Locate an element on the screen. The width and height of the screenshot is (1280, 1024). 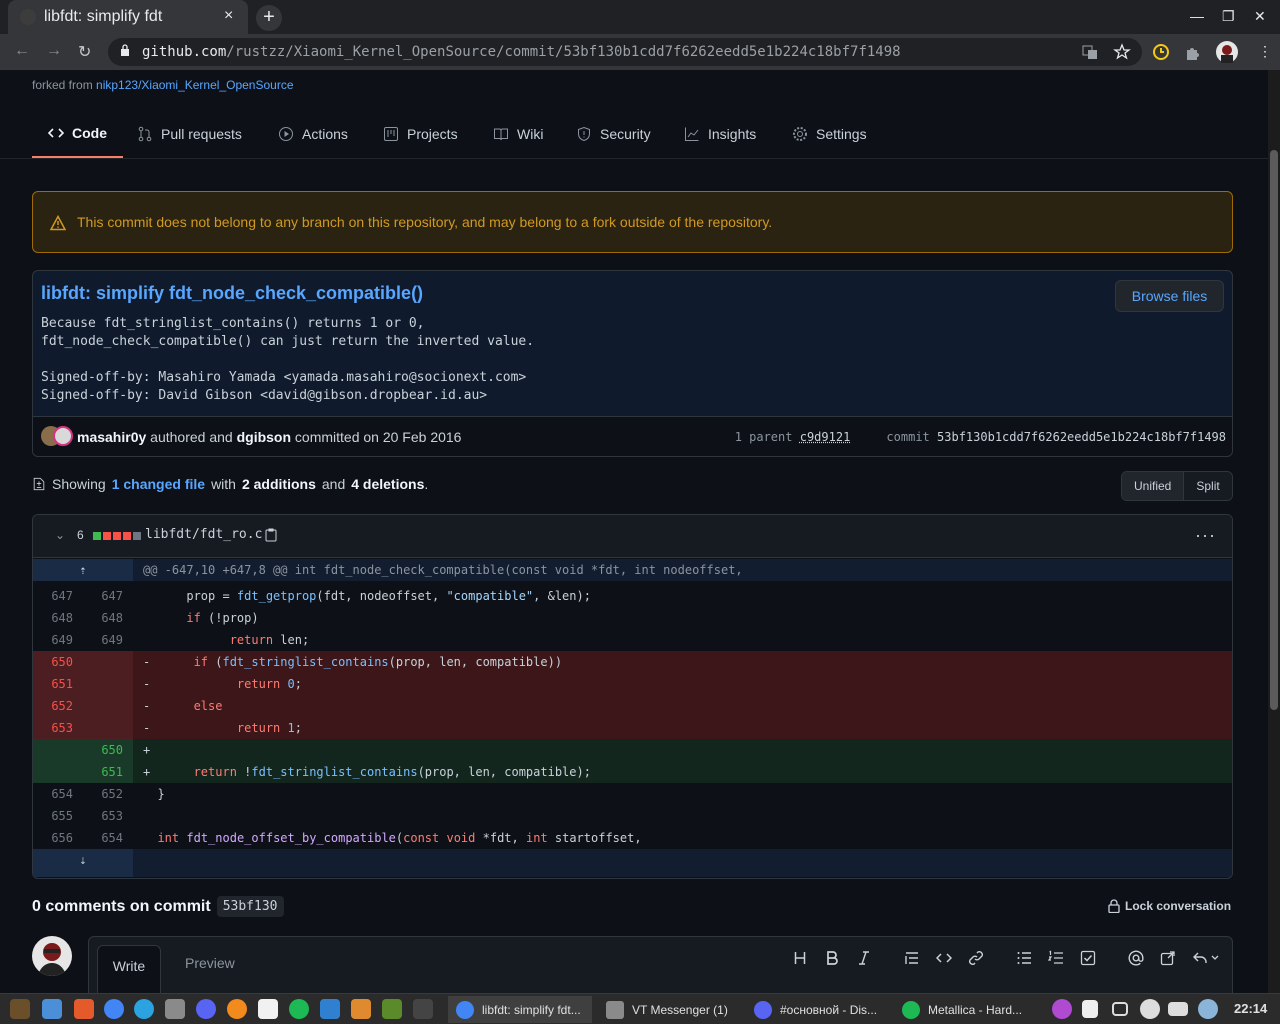
old-line-number: 647 is located at coordinates (53, 596).